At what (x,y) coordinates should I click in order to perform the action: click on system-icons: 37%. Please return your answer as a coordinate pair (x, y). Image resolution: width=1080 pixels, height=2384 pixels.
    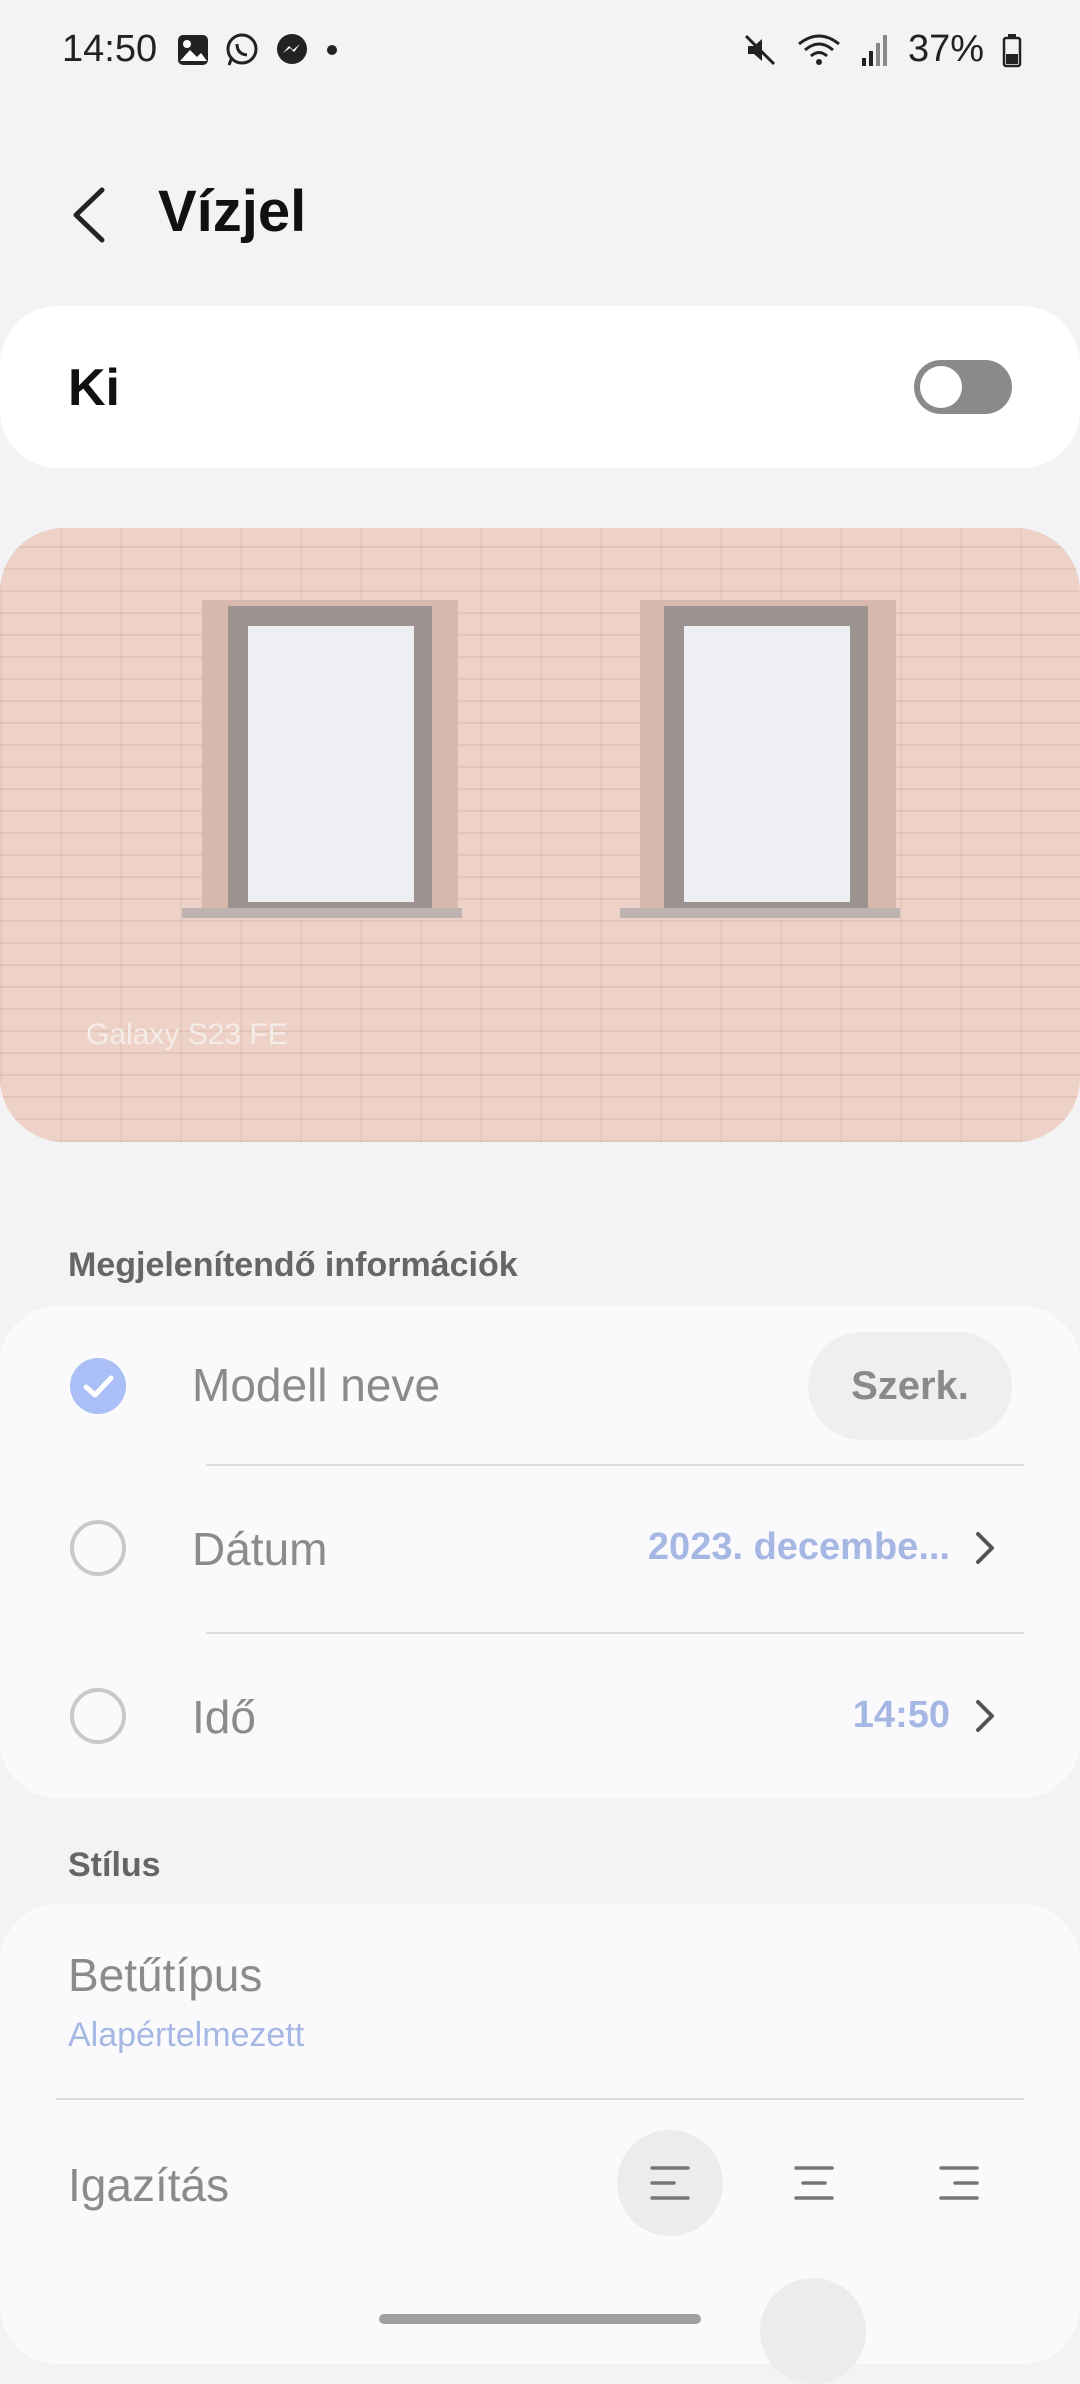
    Looking at the image, I should click on (882, 49).